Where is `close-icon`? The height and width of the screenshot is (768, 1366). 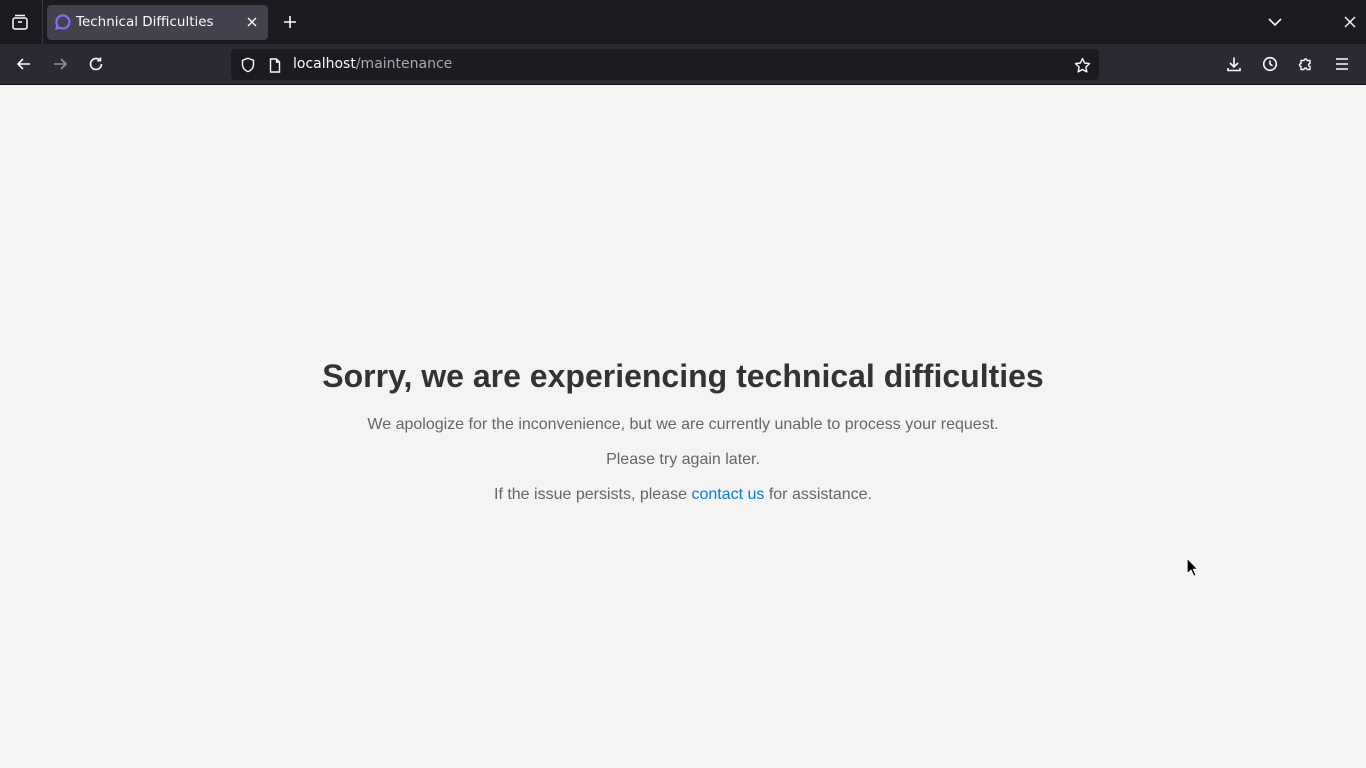 close-icon is located at coordinates (1350, 22).